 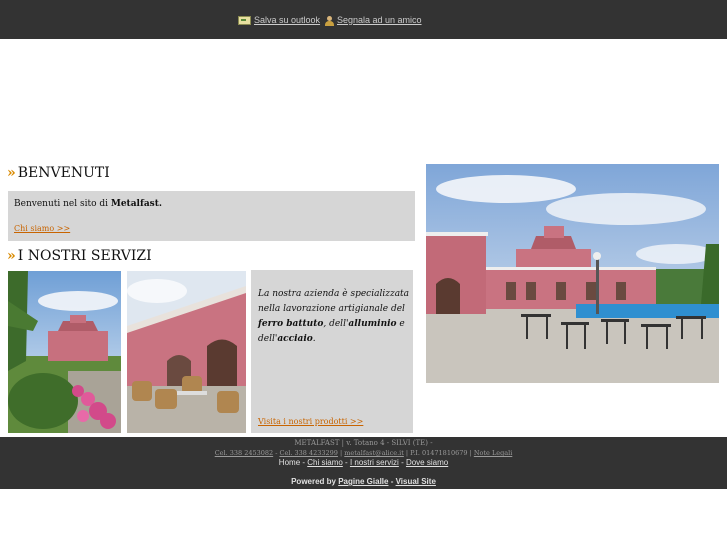 I want to click on chi-siamo-link: Chi siamo >>, so click(x=42, y=228).